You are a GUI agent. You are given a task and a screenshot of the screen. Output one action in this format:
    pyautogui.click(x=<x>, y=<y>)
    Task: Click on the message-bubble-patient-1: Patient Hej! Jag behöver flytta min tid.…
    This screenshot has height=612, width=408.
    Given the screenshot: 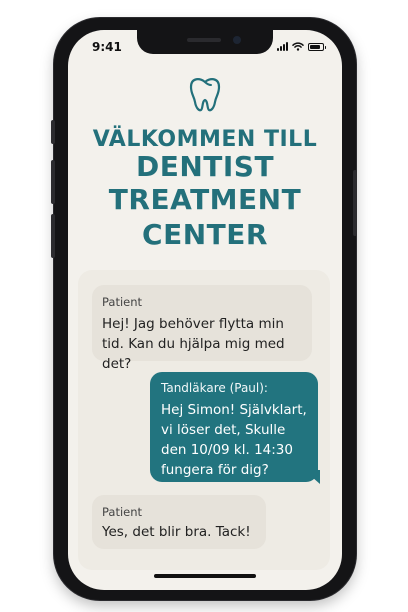 What is the action you would take?
    pyautogui.click(x=202, y=328)
    